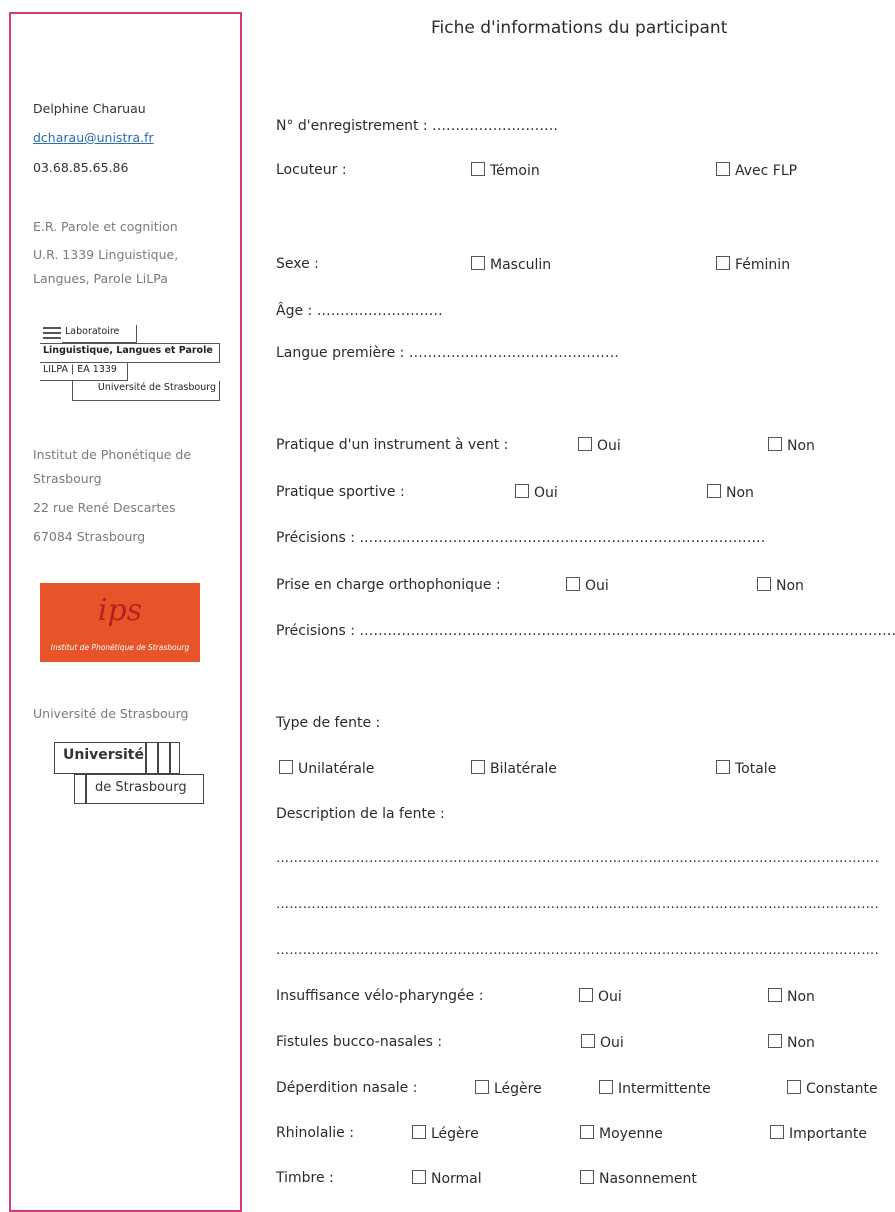 This screenshot has height=1212, width=895. What do you see at coordinates (360, 814) in the screenshot?
I see `cleft-description-label: Description de la fente :` at bounding box center [360, 814].